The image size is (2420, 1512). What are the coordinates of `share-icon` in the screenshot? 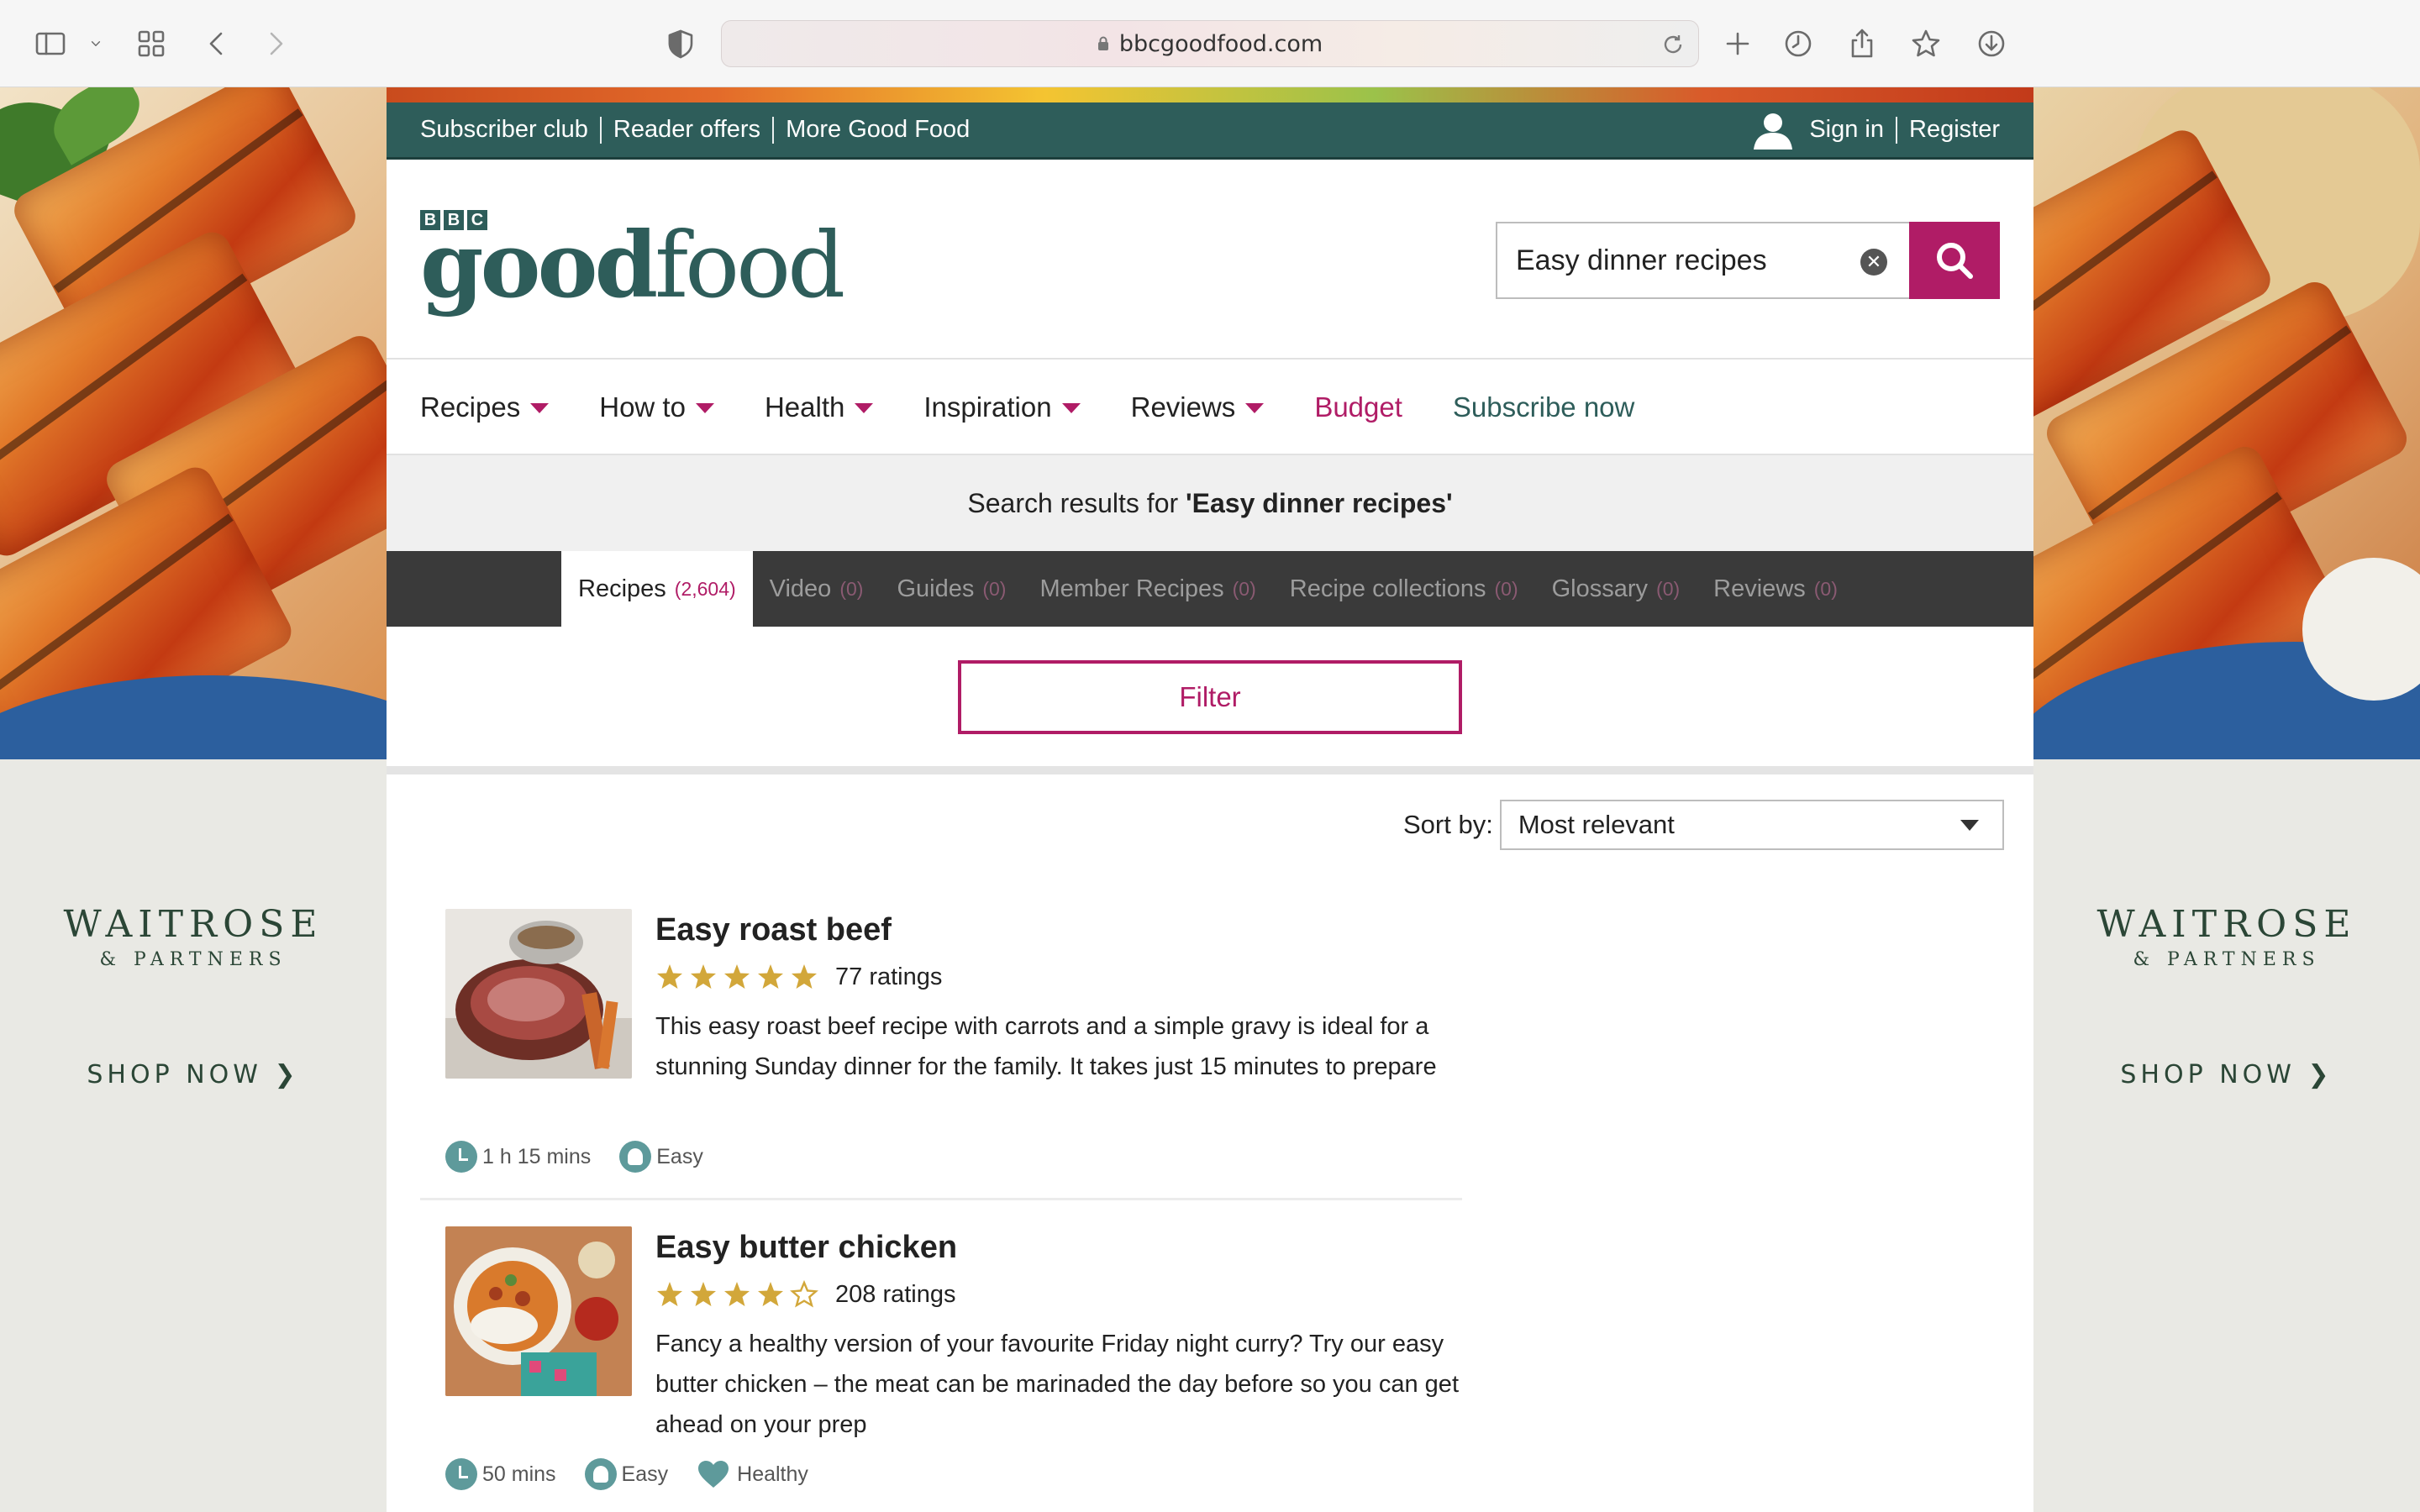 It's located at (1862, 43).